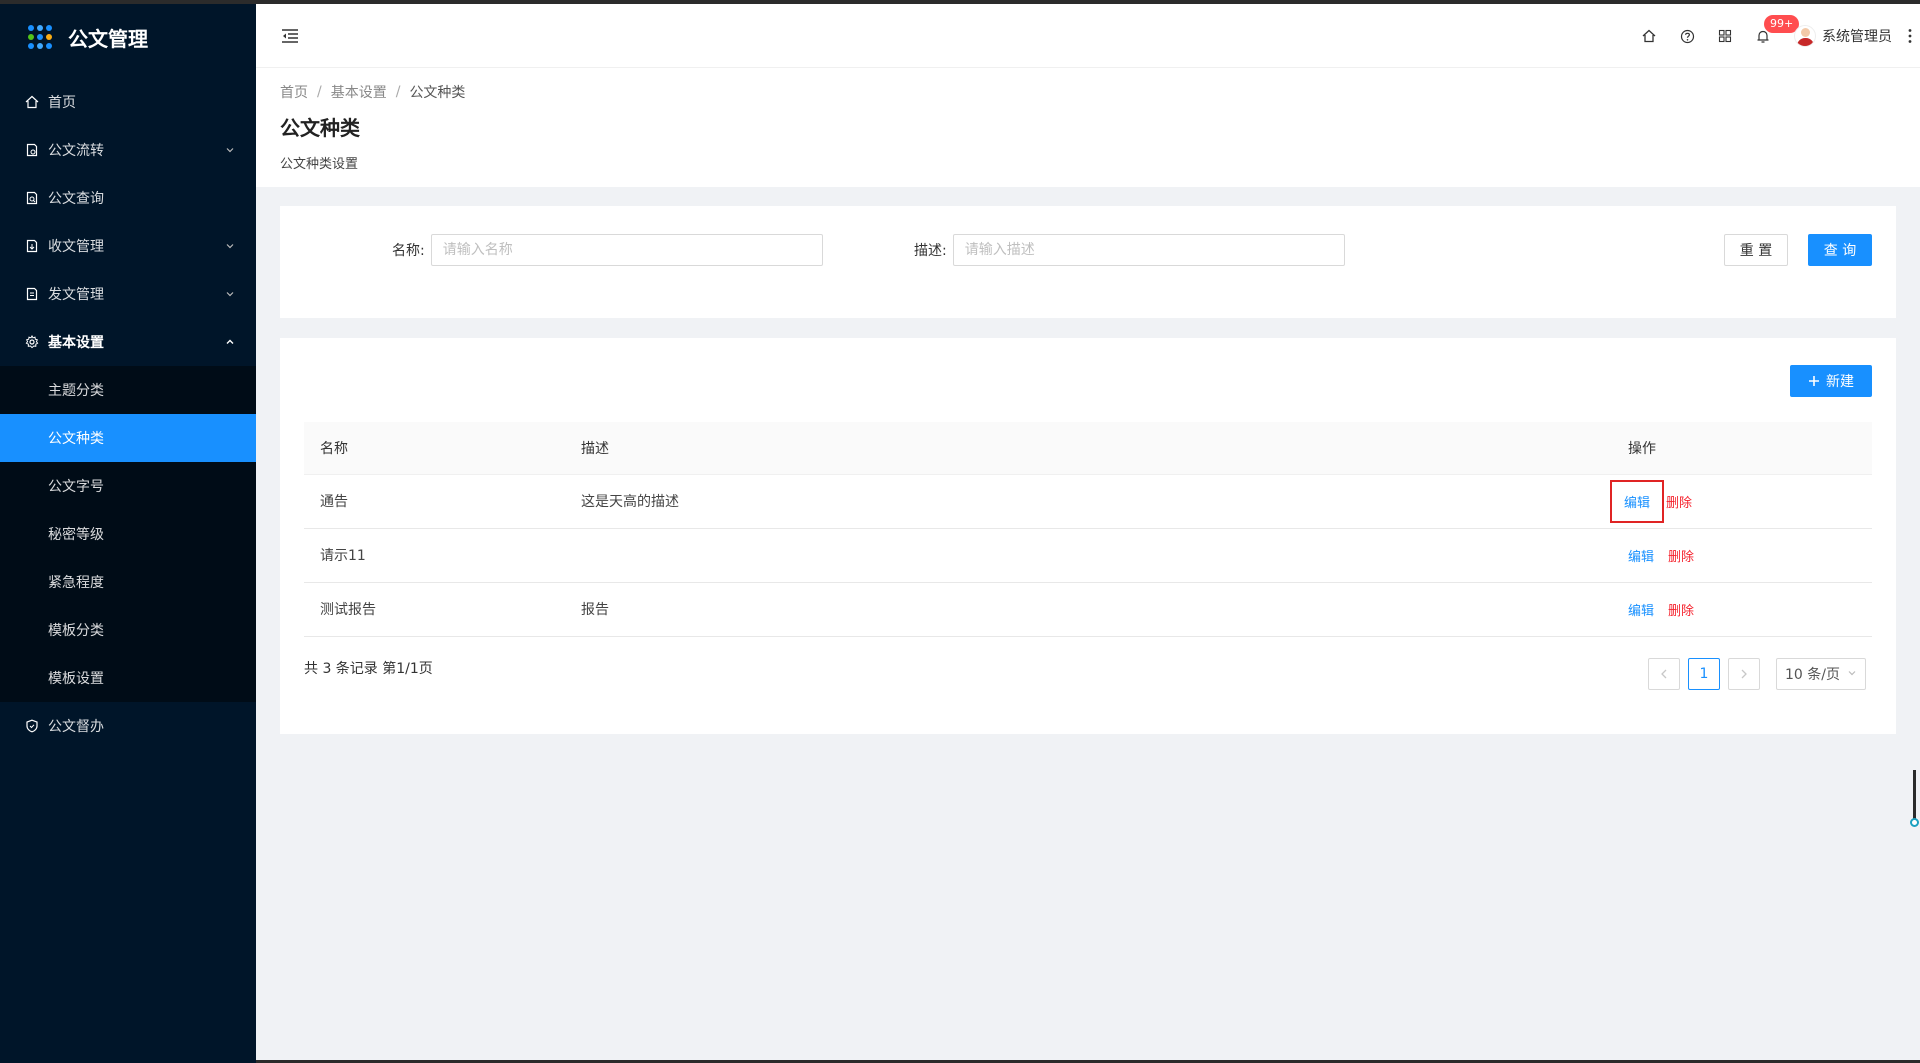 Image resolution: width=1920 pixels, height=1063 pixels. I want to click on name-label: 名称:, so click(408, 251).